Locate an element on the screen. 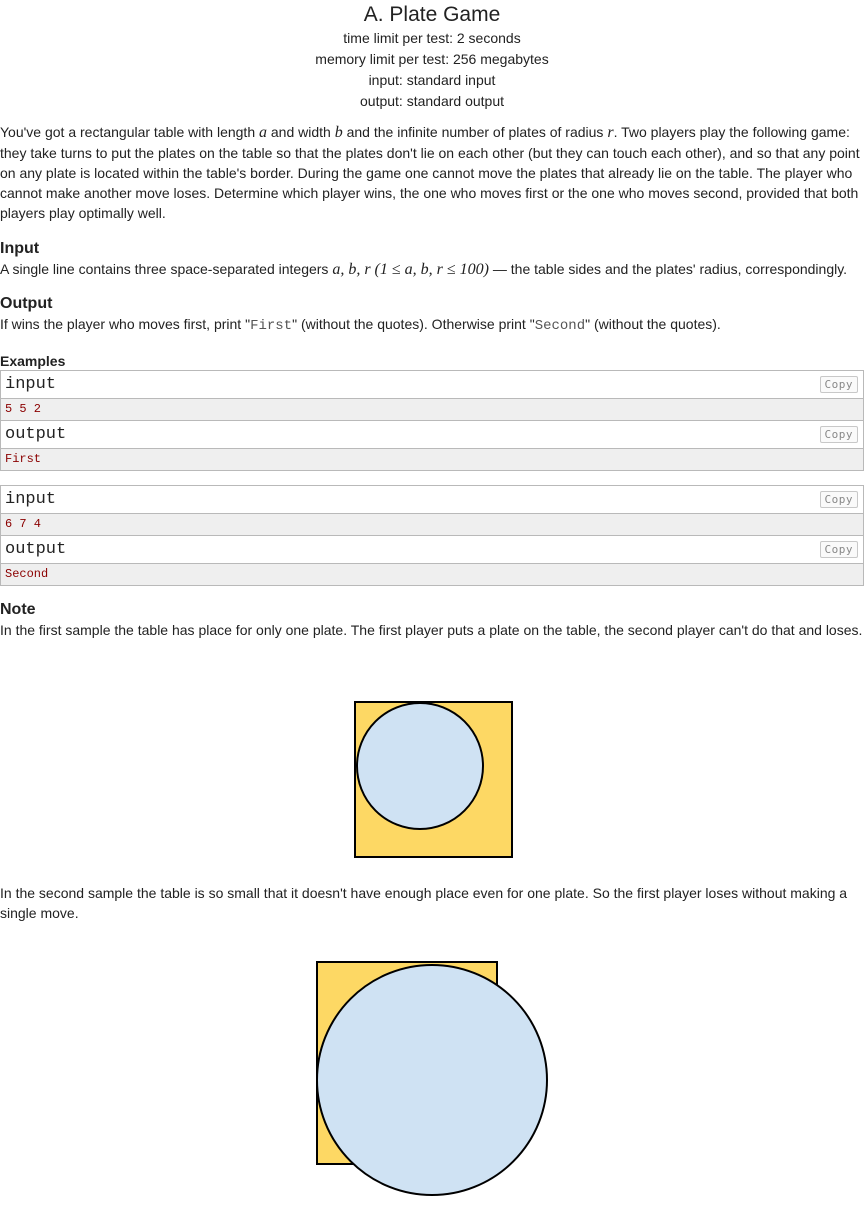 The height and width of the screenshot is (1222, 864). output-spec: output: standard output is located at coordinates (432, 101).